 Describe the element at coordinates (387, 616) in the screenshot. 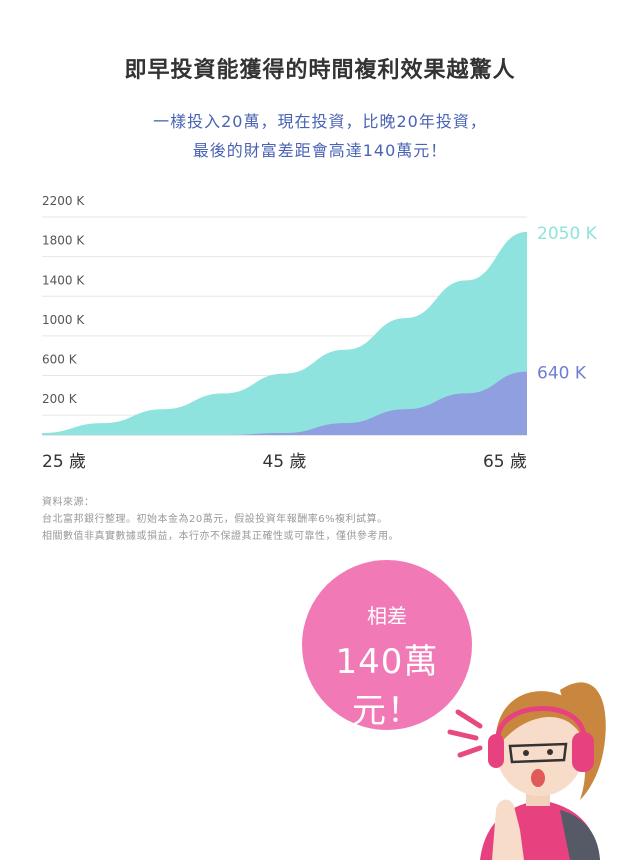

I see `callout-line-1: 相差` at that location.